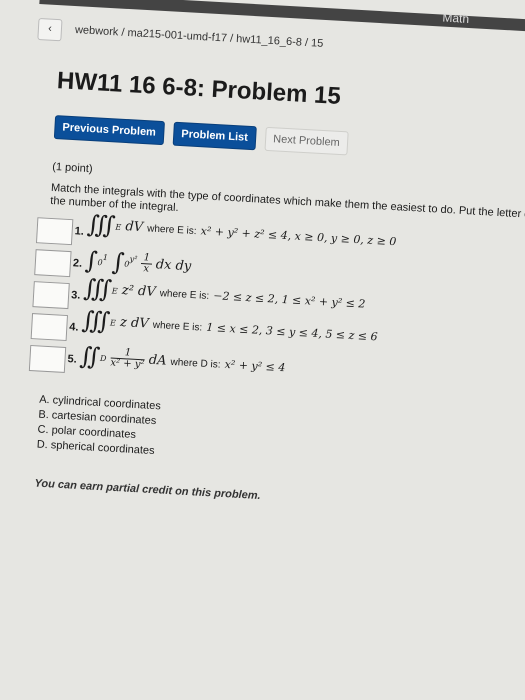 The width and height of the screenshot is (525, 700). What do you see at coordinates (138, 261) in the screenshot?
I see `integral-expression-2: ∫01 ∫0y² 1x dx dy` at bounding box center [138, 261].